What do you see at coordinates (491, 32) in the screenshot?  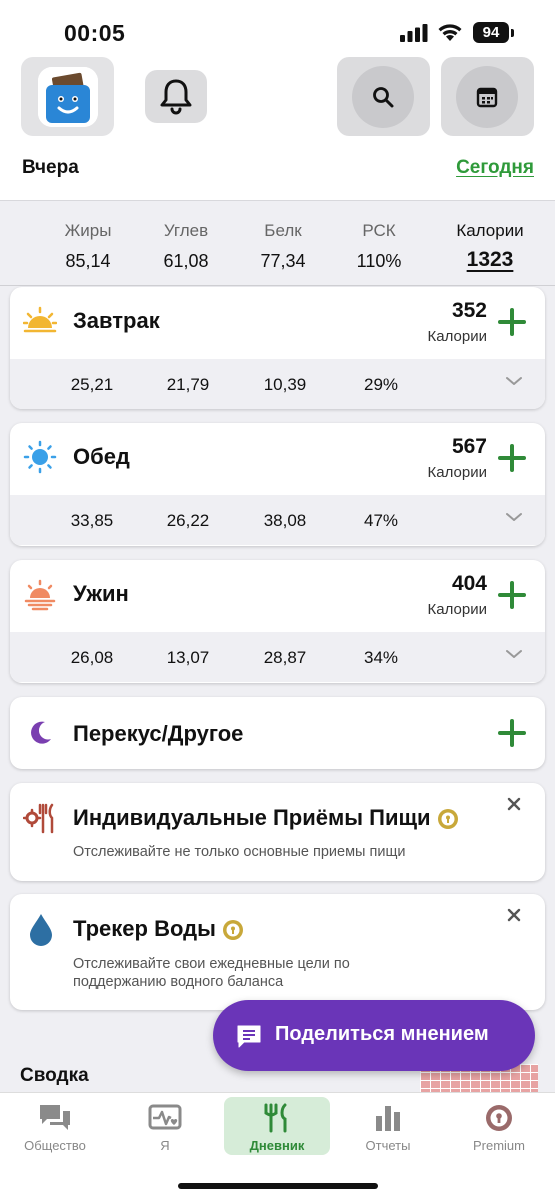 I see `battery-indicator: 94` at bounding box center [491, 32].